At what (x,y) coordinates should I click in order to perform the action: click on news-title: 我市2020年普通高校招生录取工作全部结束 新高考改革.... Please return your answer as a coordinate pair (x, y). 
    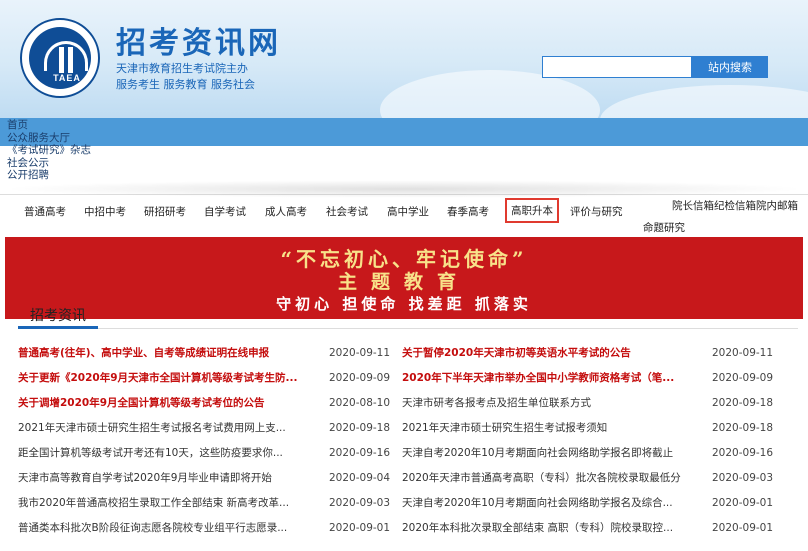
    Looking at the image, I should click on (153, 503).